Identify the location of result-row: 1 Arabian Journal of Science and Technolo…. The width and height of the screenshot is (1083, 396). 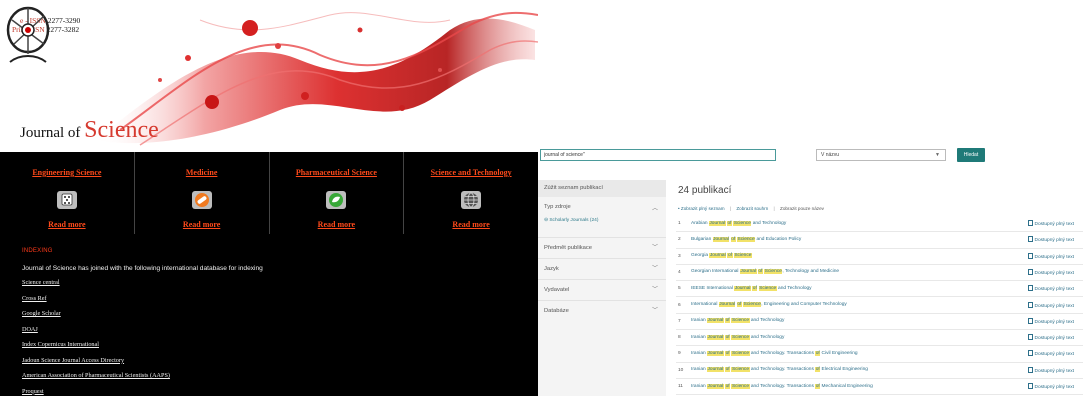
(879, 224).